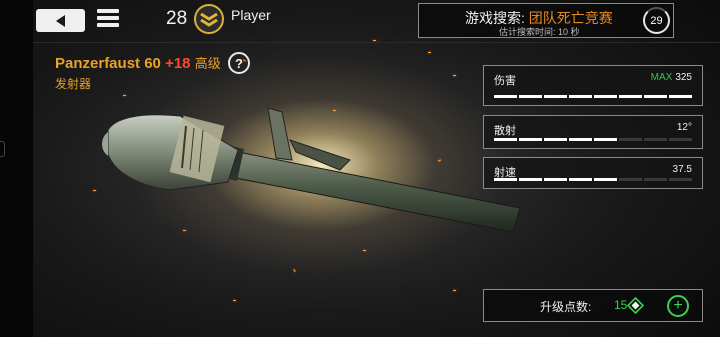 The image size is (720, 337). I want to click on back-arrow-icon, so click(60, 20).